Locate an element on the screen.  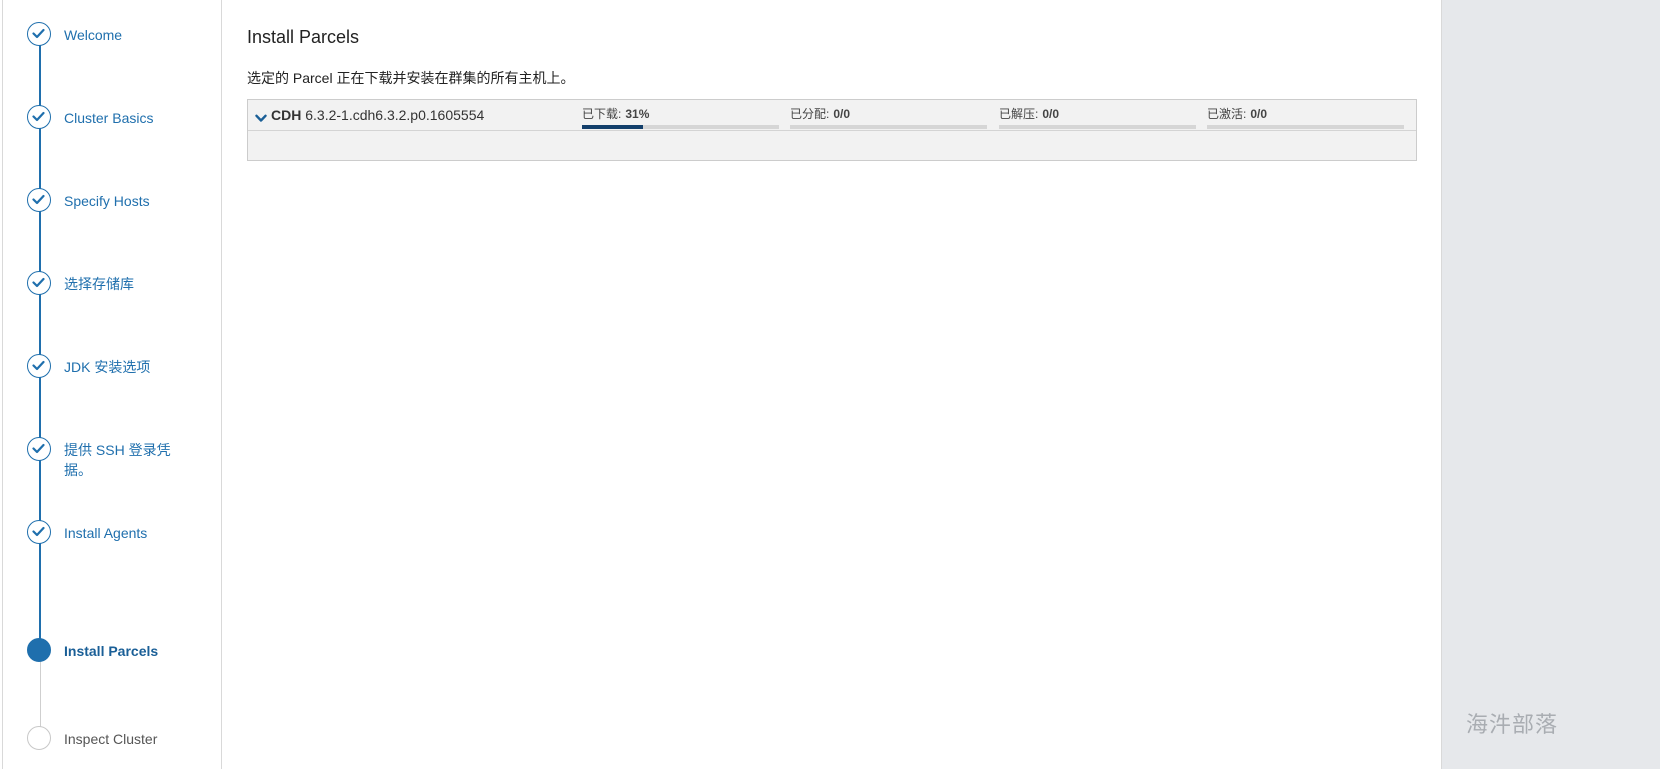
progress-bar-fill is located at coordinates (613, 127).